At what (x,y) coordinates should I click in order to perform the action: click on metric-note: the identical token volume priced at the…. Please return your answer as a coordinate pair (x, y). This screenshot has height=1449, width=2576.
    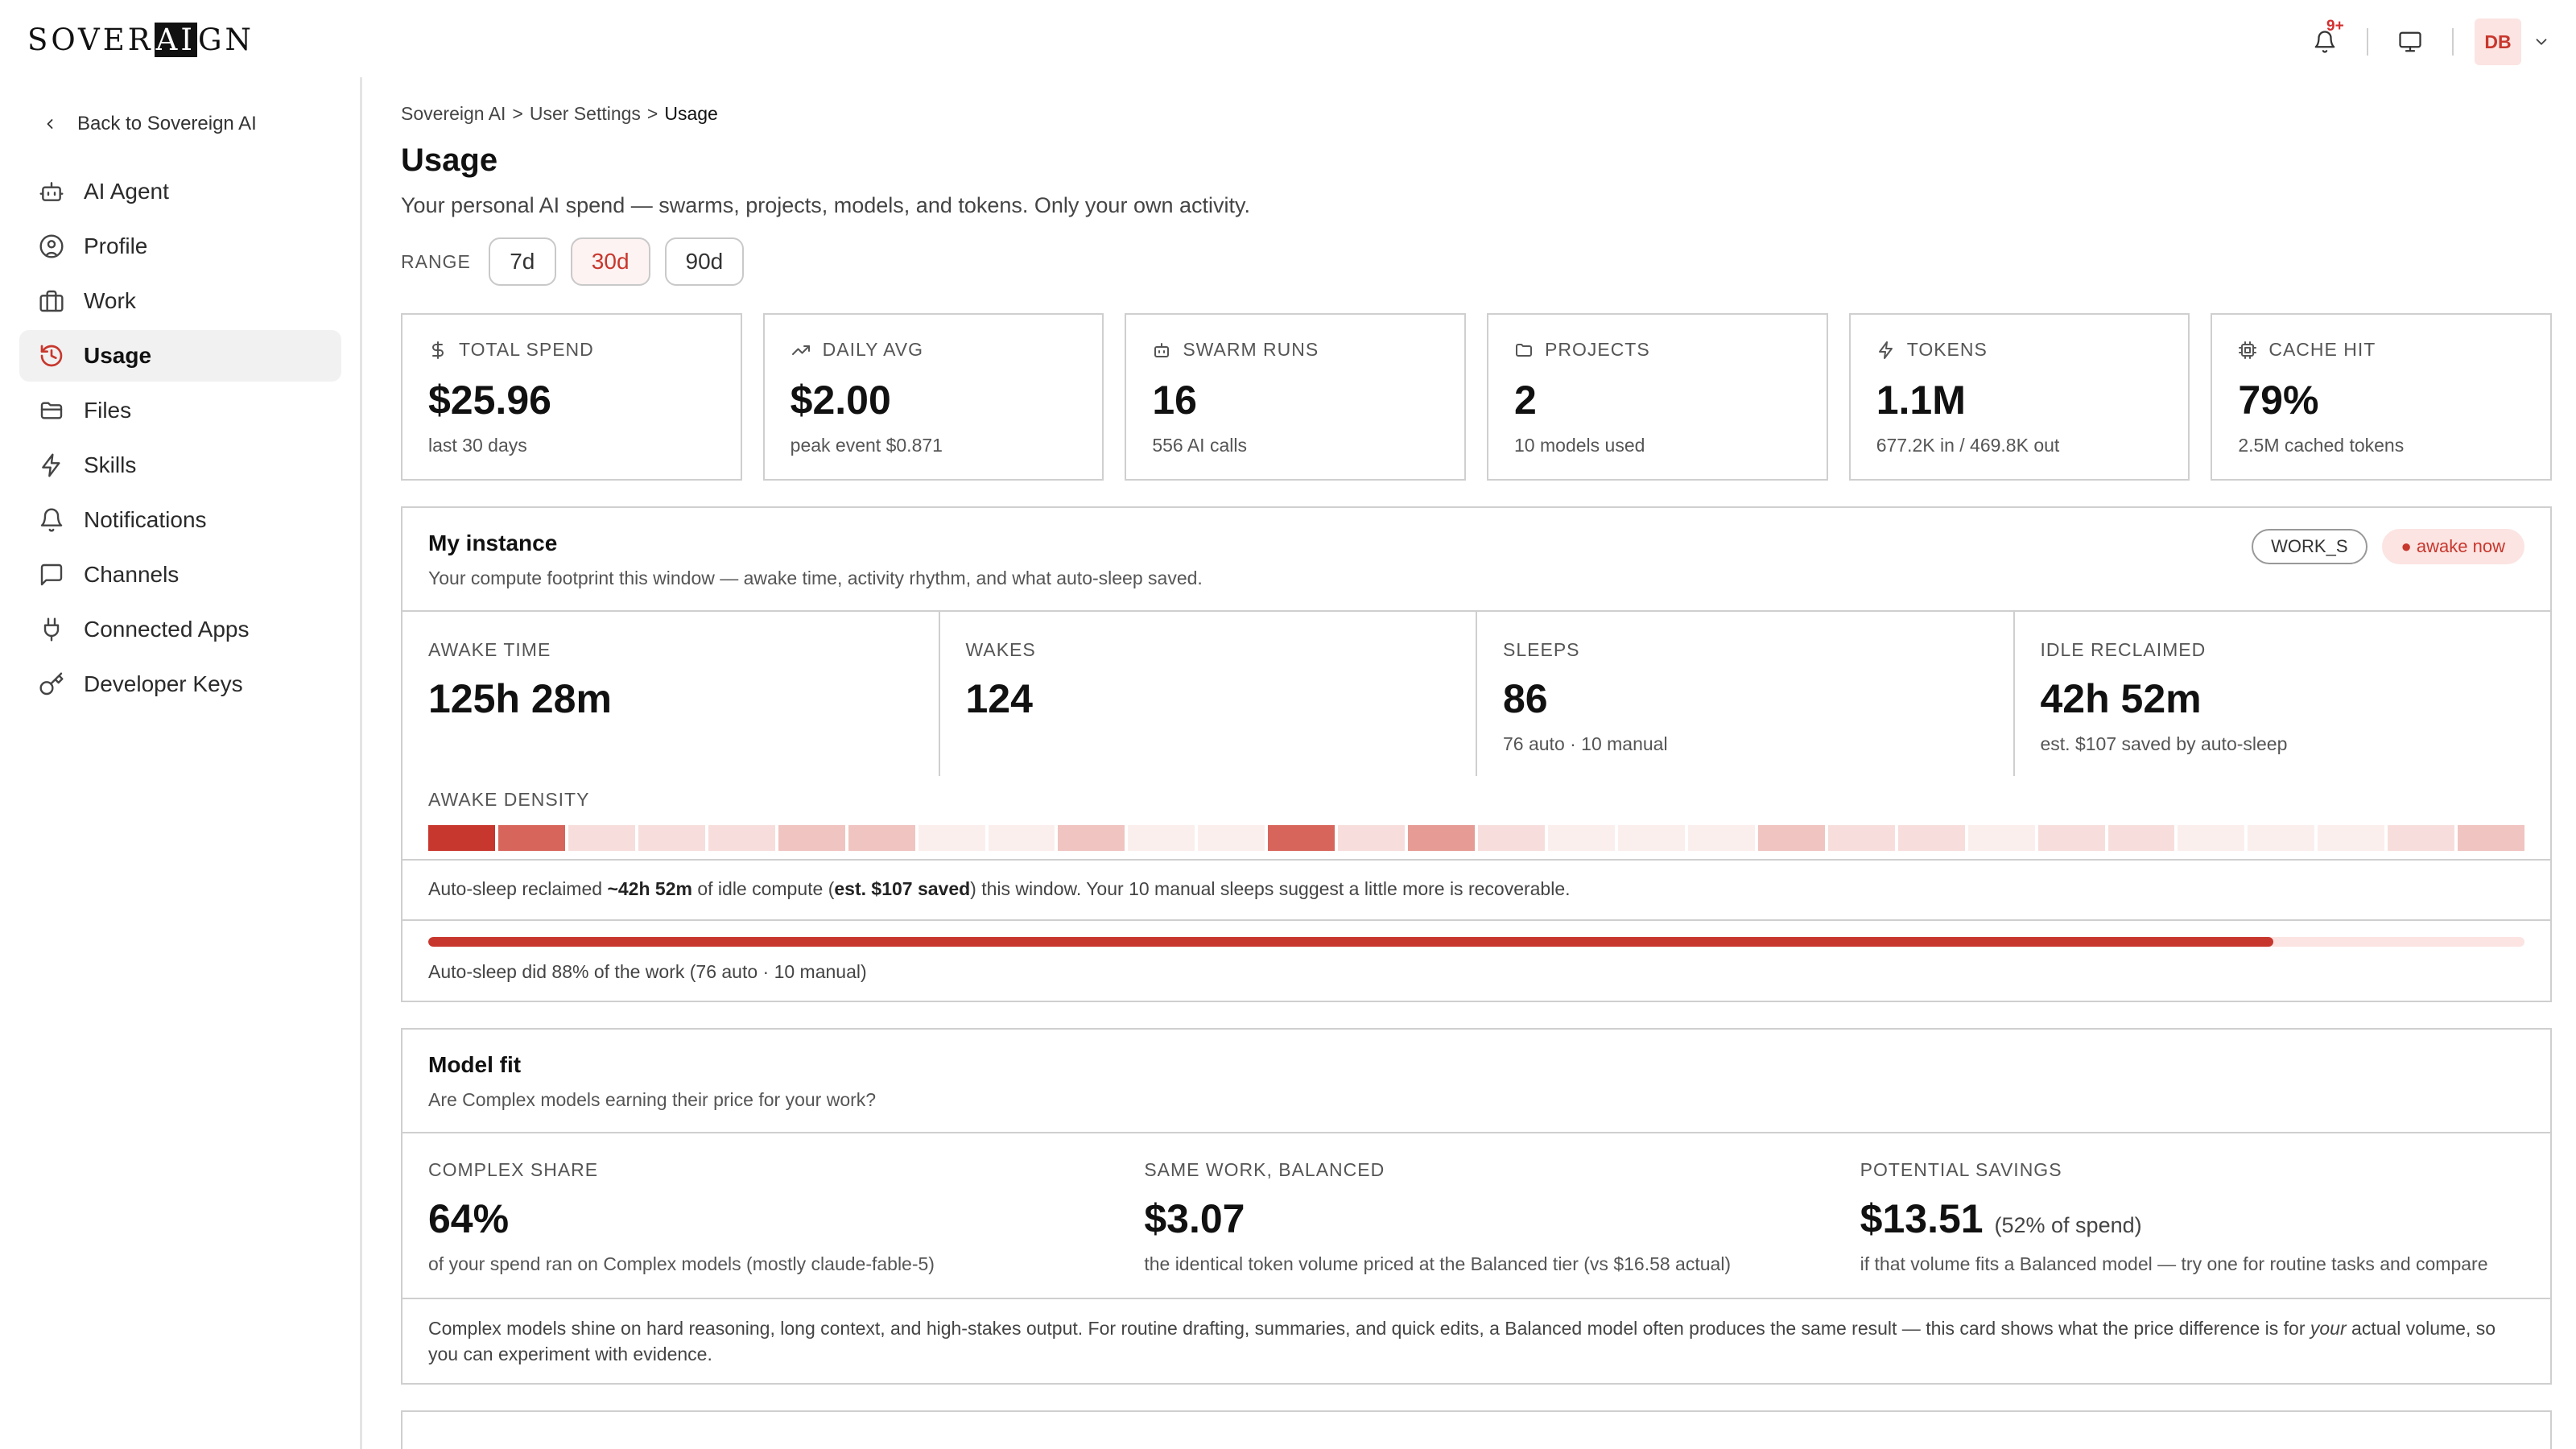
    Looking at the image, I should click on (1438, 1263).